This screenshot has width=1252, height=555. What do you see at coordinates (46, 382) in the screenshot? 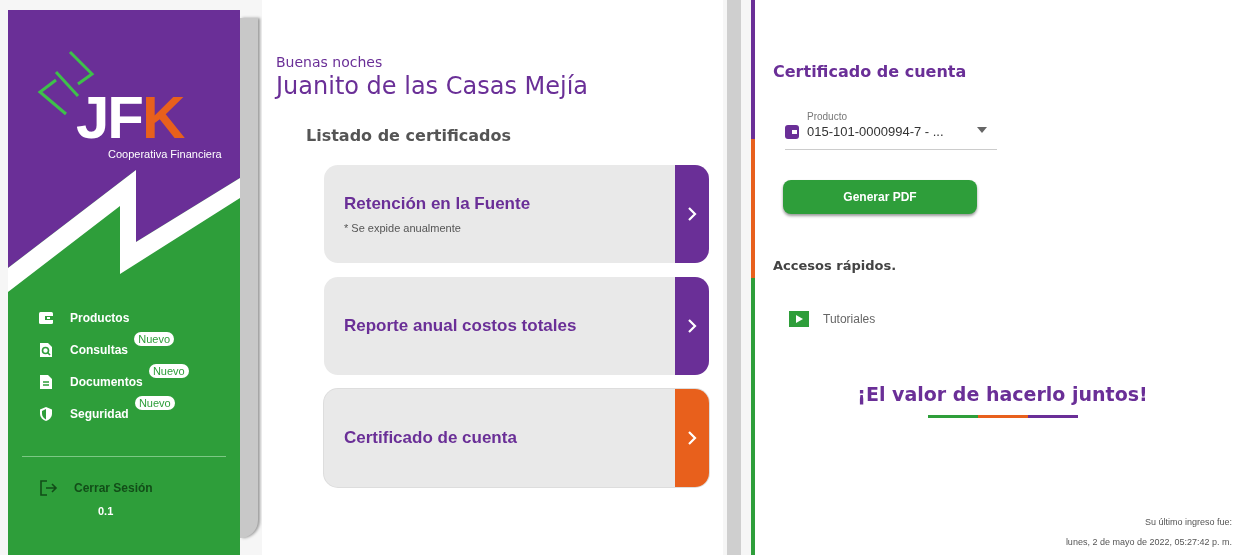
I see `document-icon` at bounding box center [46, 382].